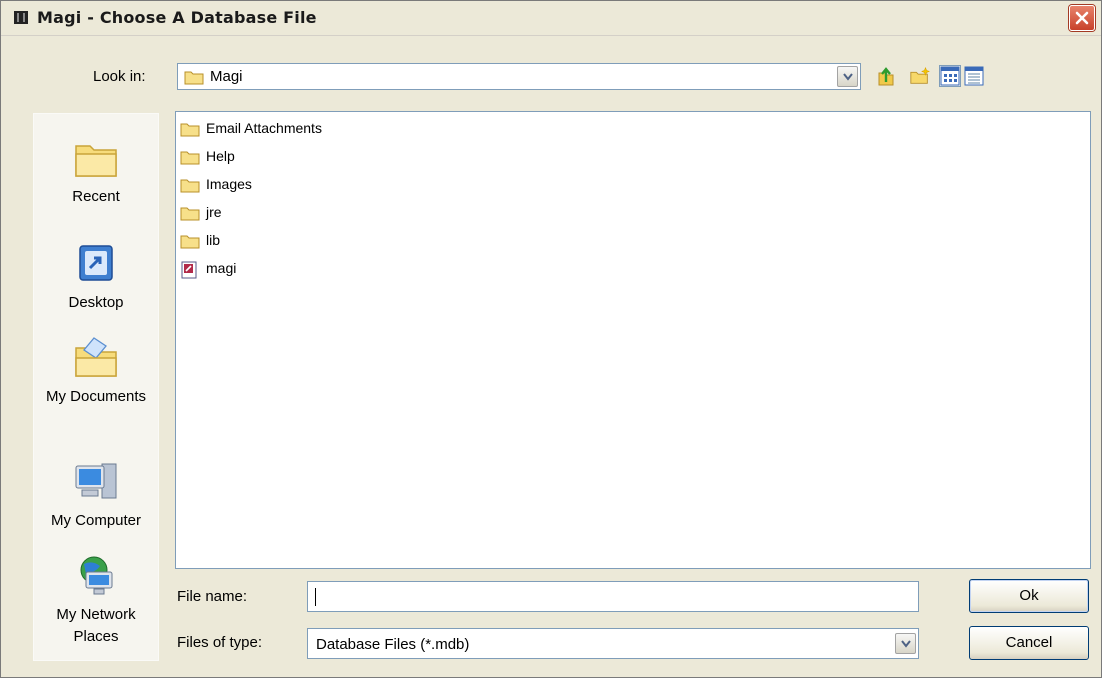 This screenshot has width=1104, height=680. What do you see at coordinates (214, 212) in the screenshot?
I see `file-name: jre` at bounding box center [214, 212].